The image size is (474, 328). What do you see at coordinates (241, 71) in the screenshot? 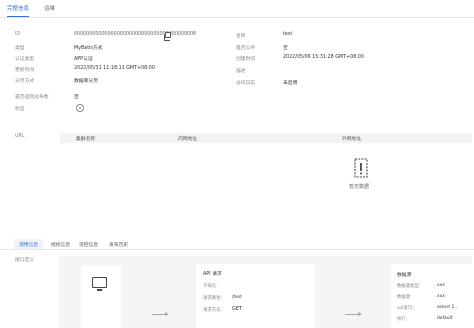
I see `description-label: 描述` at bounding box center [241, 71].